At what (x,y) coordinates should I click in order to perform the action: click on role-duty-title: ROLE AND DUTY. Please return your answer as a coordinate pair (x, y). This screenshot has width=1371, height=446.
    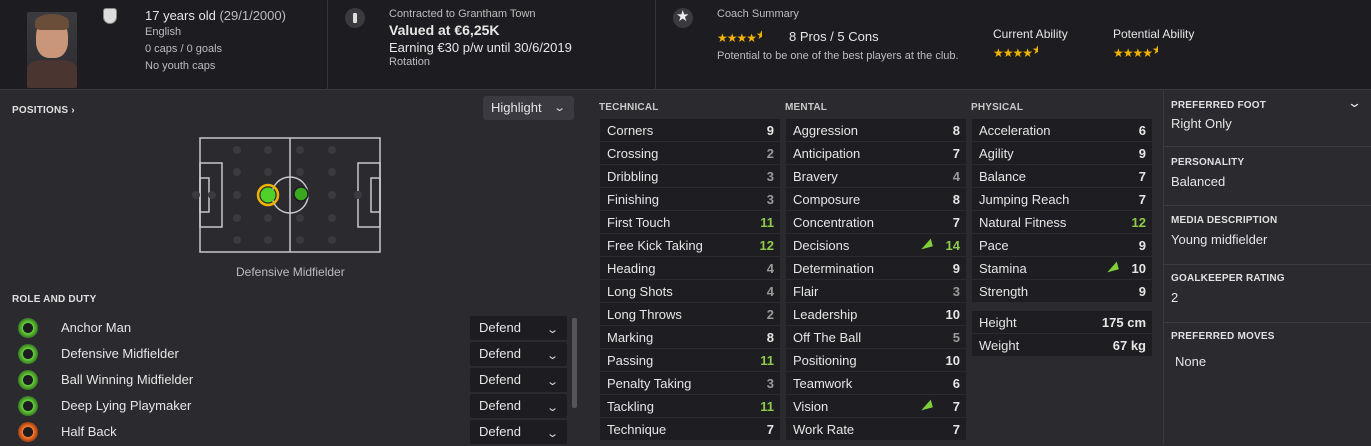
    Looking at the image, I should click on (54, 299).